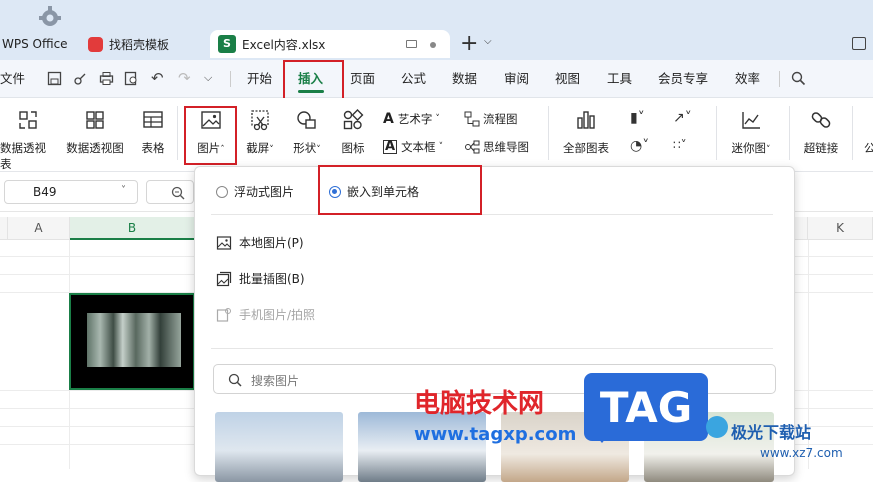 Image resolution: width=873 pixels, height=482 pixels. I want to click on line-chart-icon: ↗˅, so click(682, 118).